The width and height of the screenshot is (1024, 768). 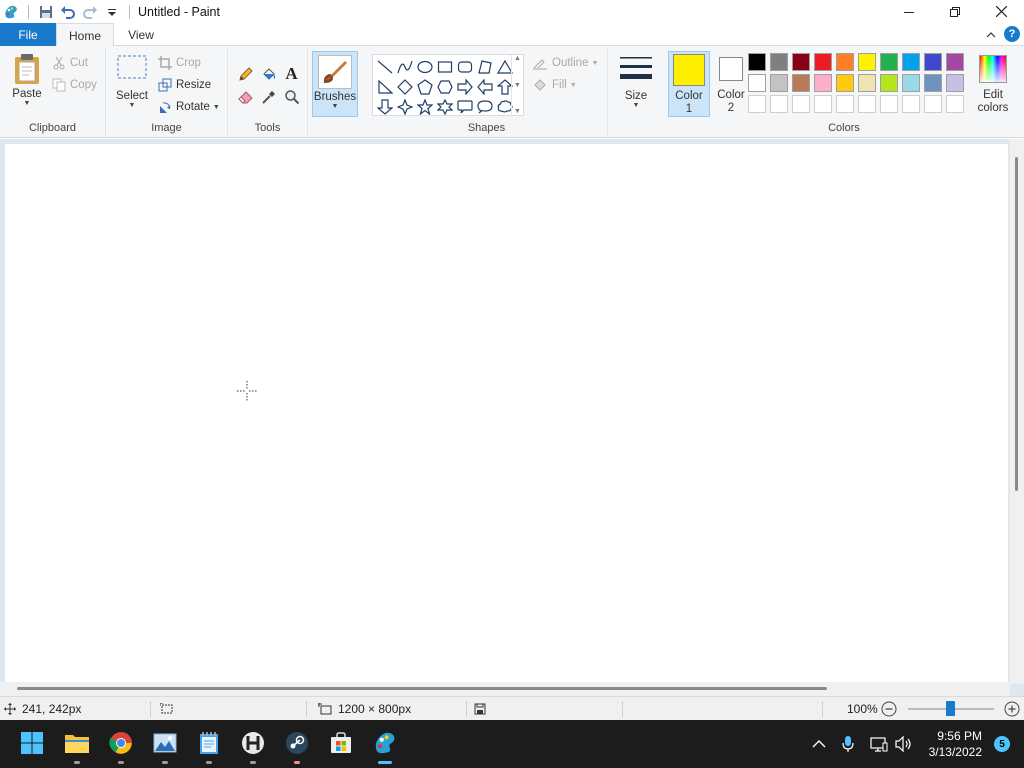 I want to click on left-arrow-shape-icon, so click(x=485, y=87).